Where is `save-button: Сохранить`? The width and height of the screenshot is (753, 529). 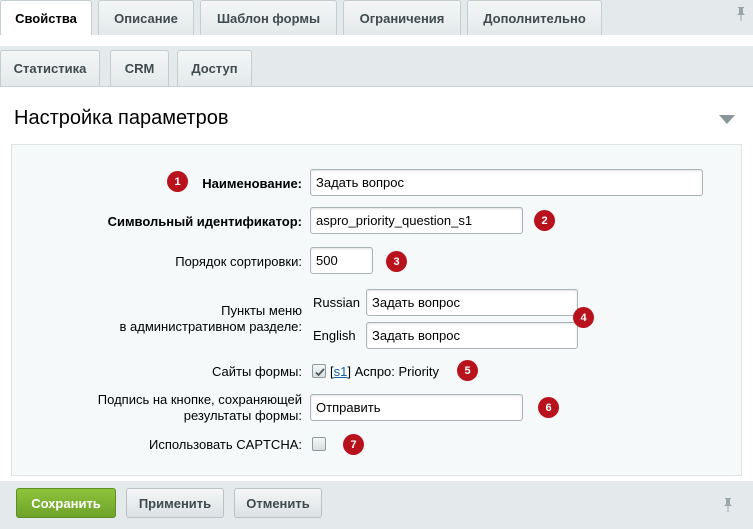
save-button: Сохранить is located at coordinates (66, 503).